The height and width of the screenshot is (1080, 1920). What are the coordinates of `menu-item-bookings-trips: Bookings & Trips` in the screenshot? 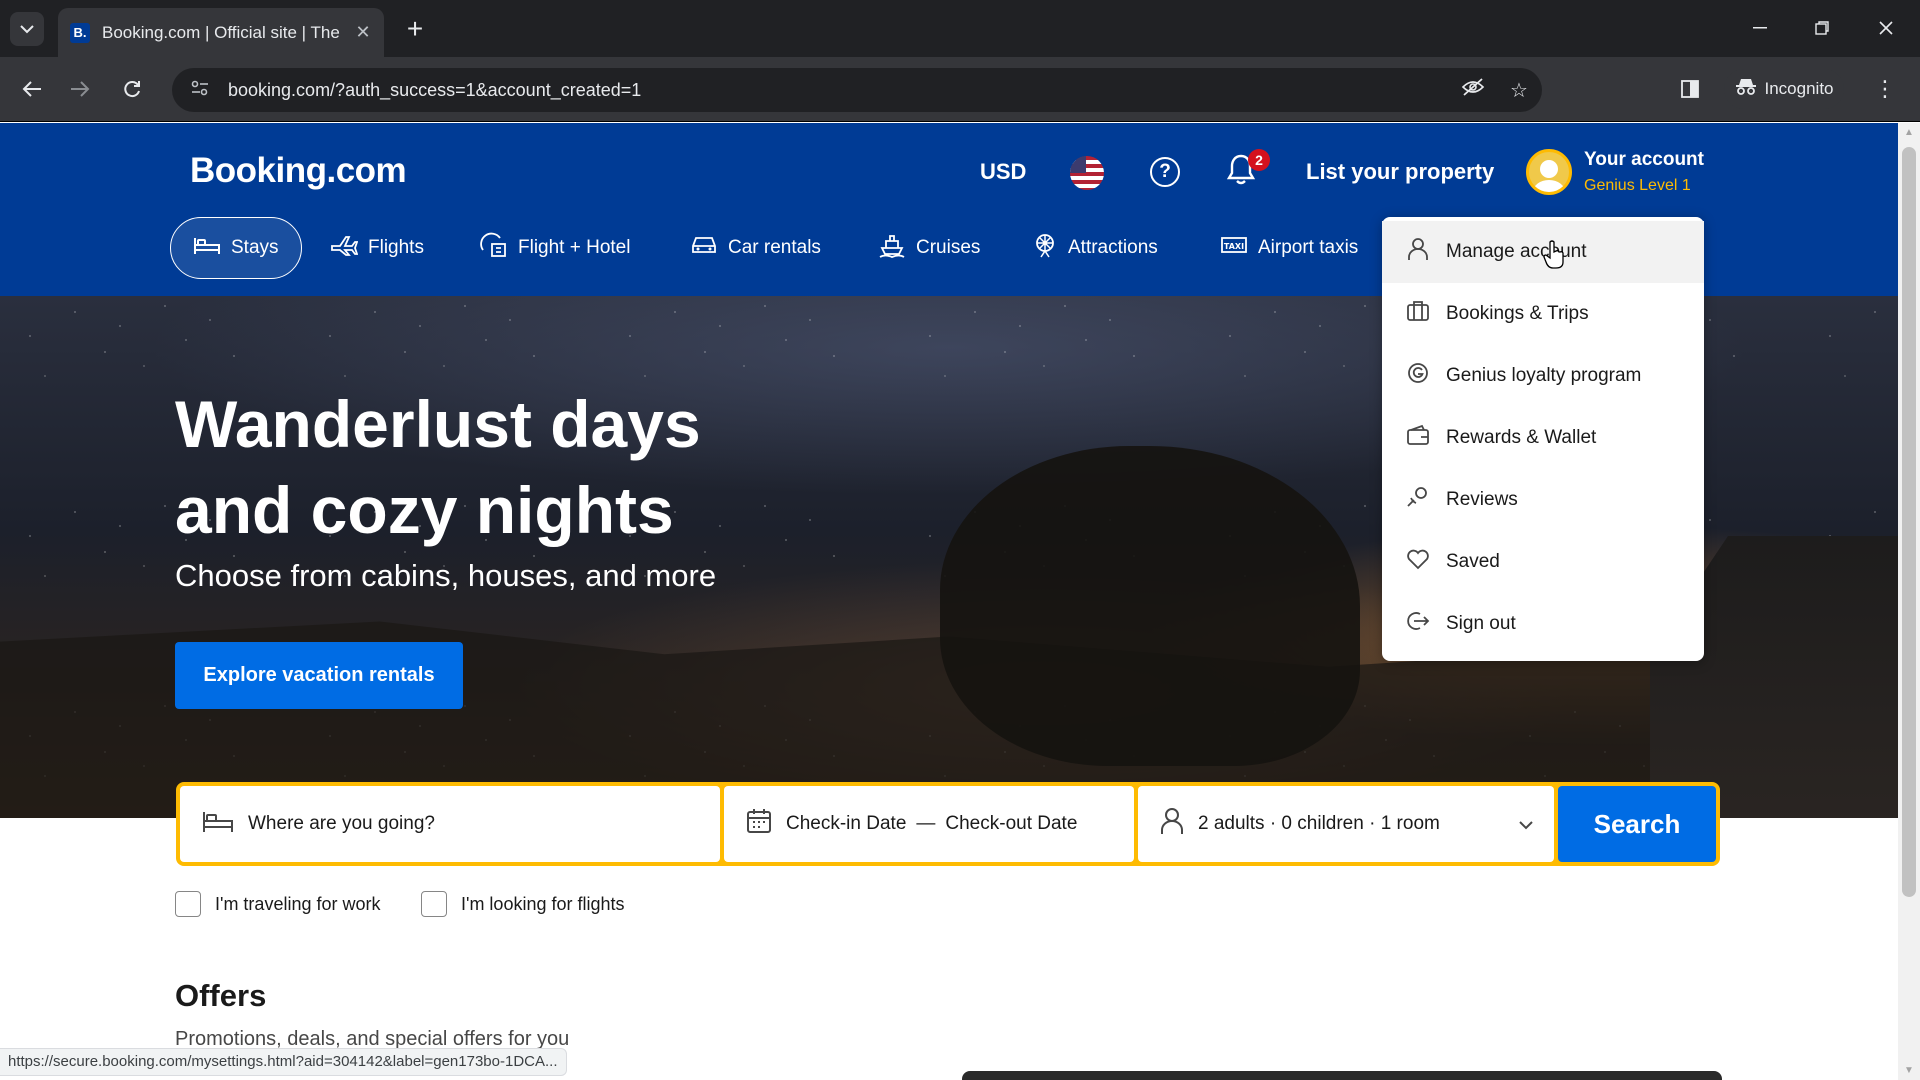 It's located at (1543, 314).